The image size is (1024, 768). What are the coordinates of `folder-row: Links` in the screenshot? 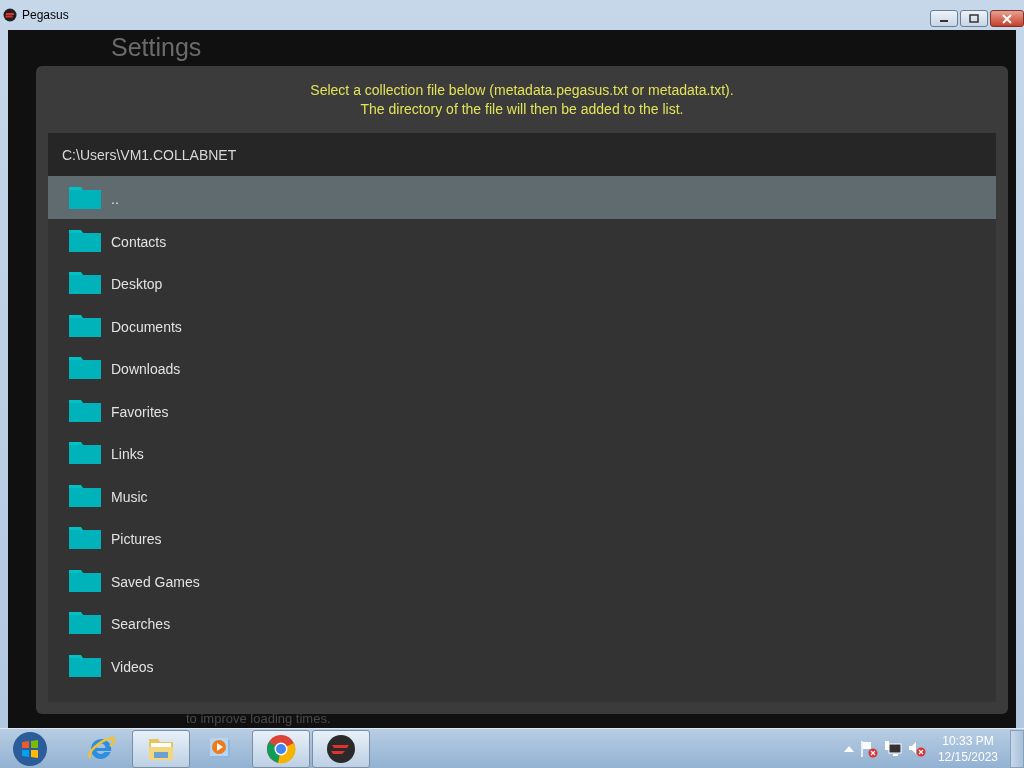 It's located at (522, 452).